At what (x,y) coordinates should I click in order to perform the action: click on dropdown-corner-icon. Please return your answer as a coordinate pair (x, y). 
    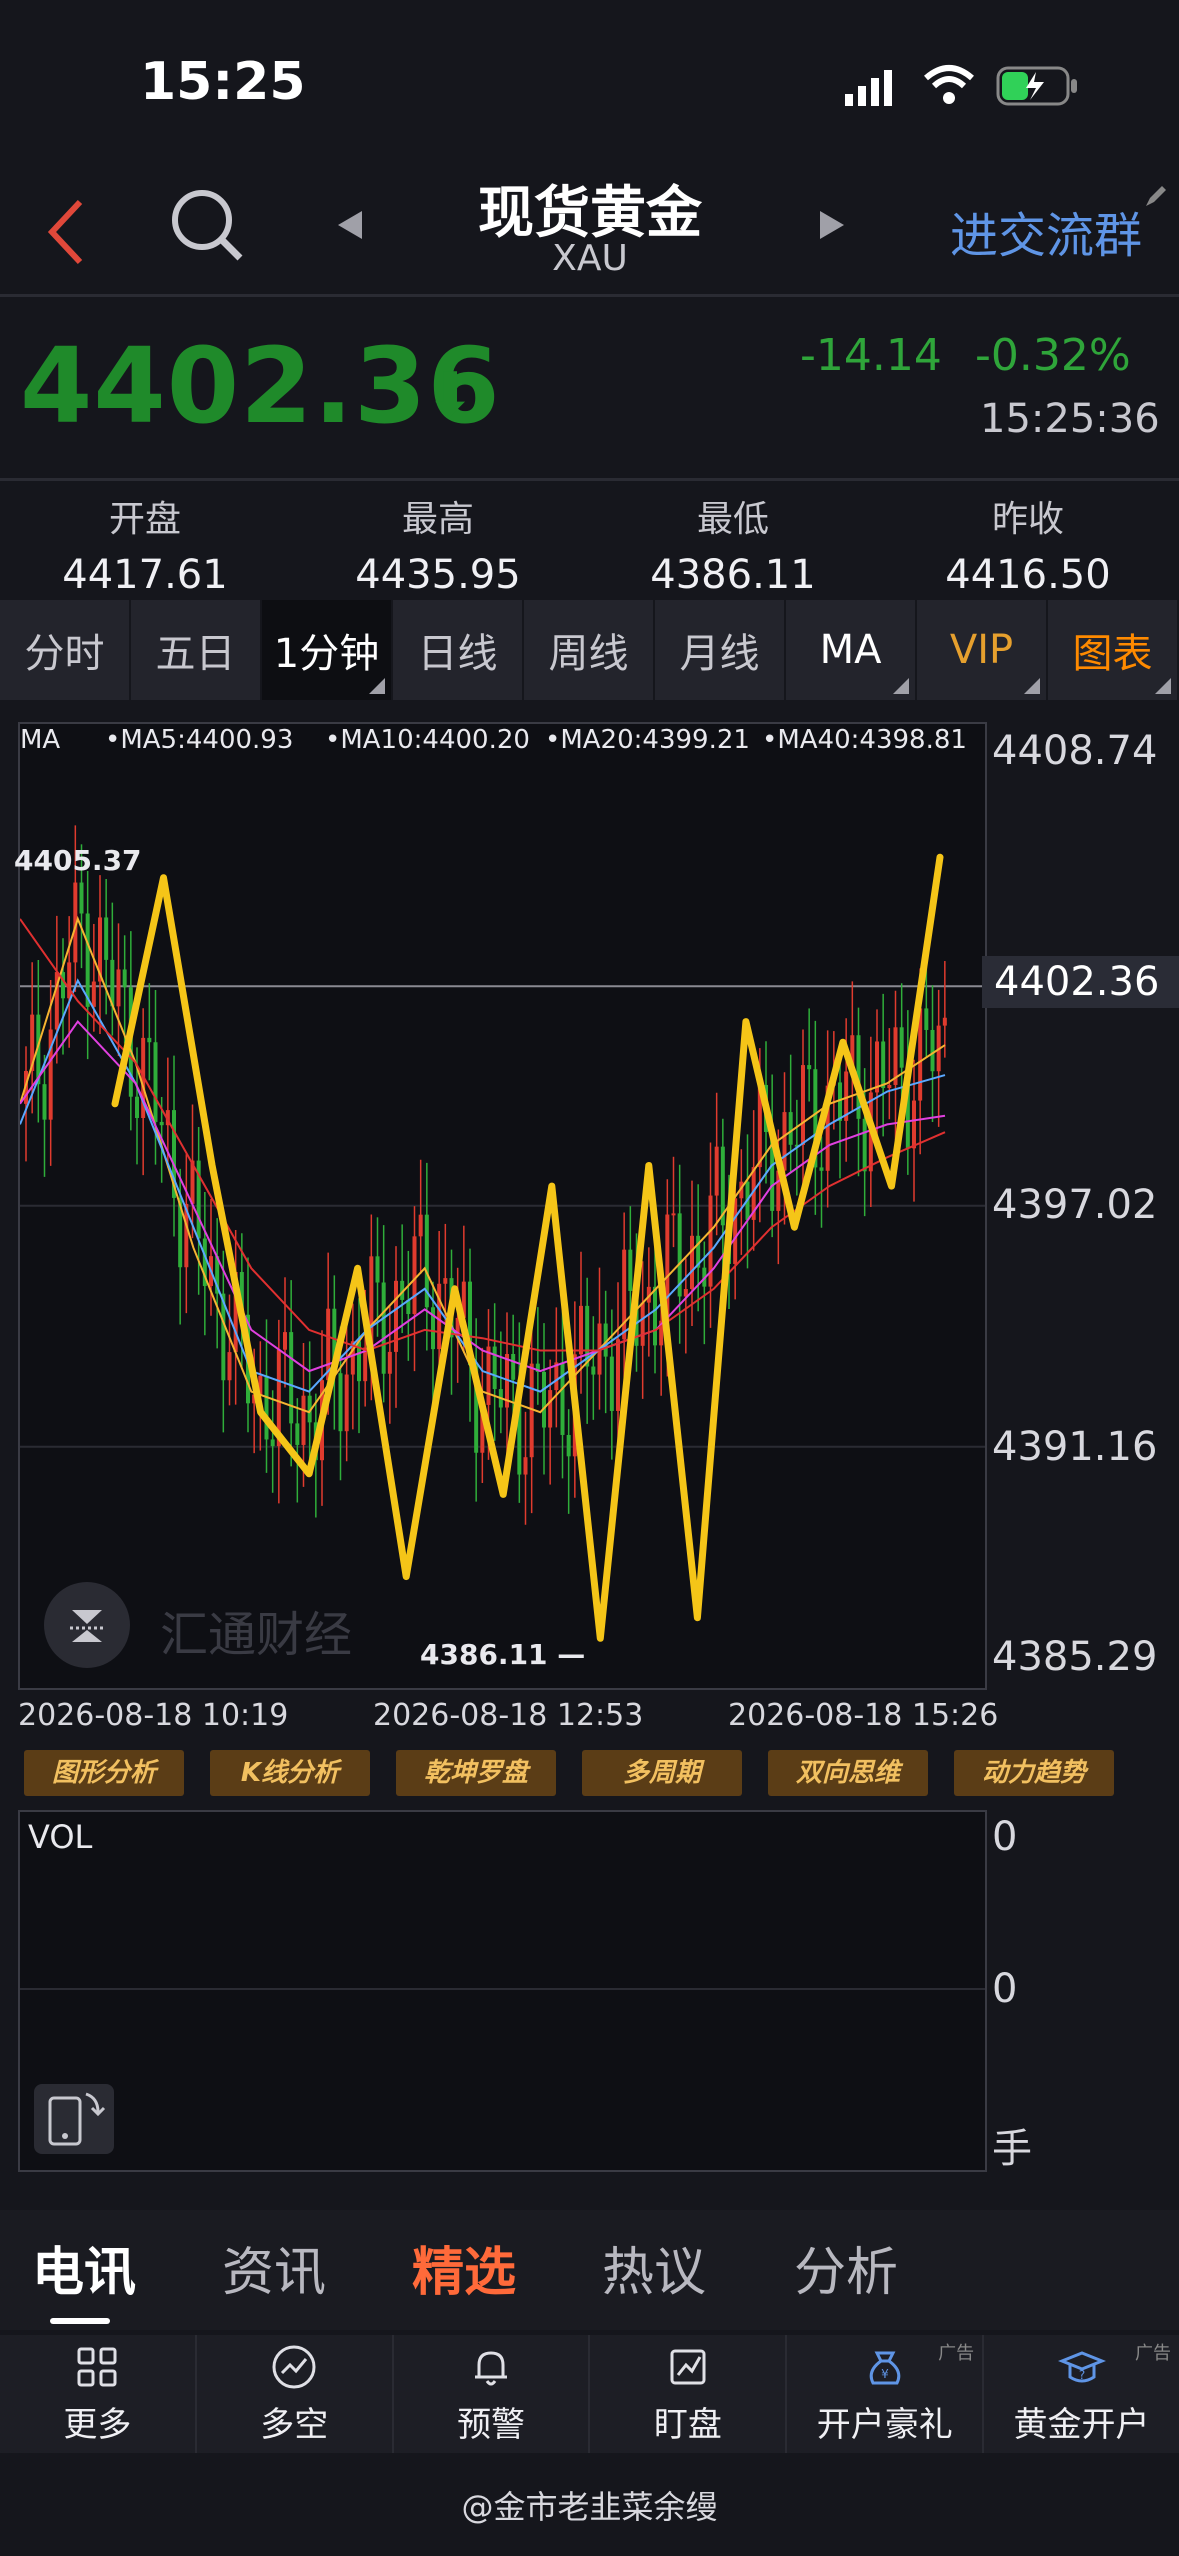
    Looking at the image, I should click on (901, 686).